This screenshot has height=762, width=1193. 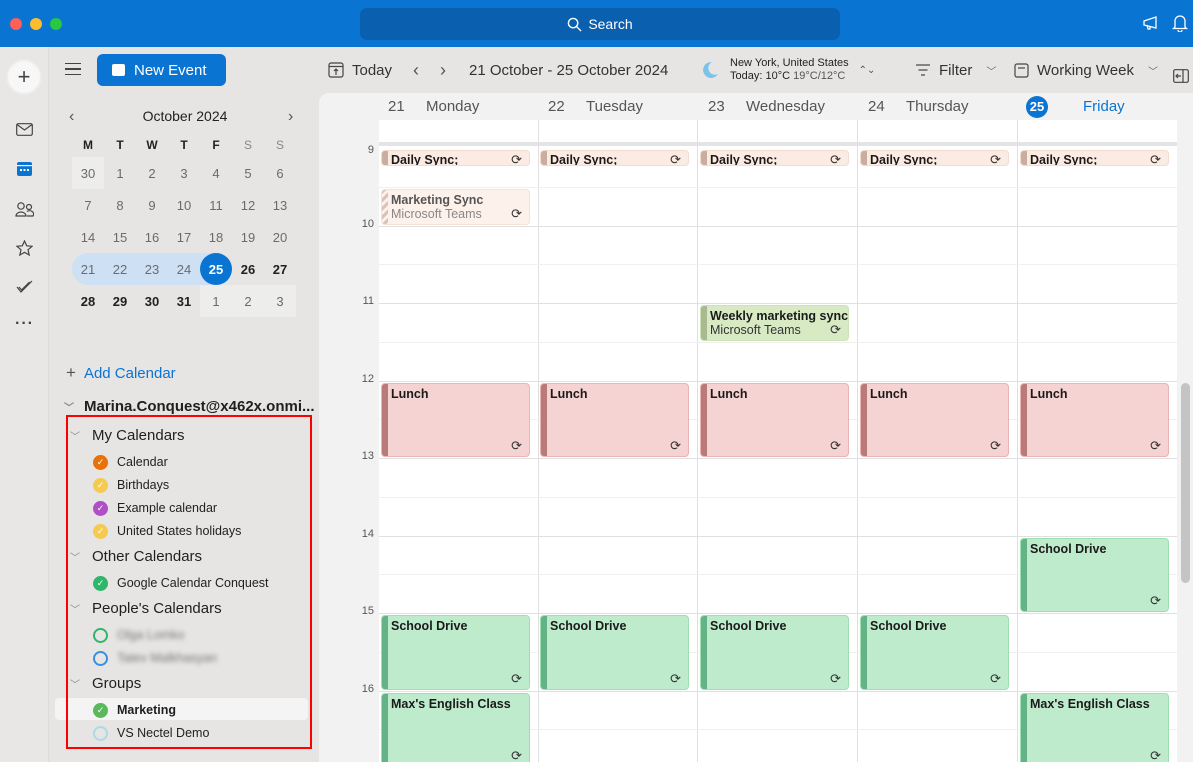 I want to click on hour-label: 11, so click(x=368, y=301).